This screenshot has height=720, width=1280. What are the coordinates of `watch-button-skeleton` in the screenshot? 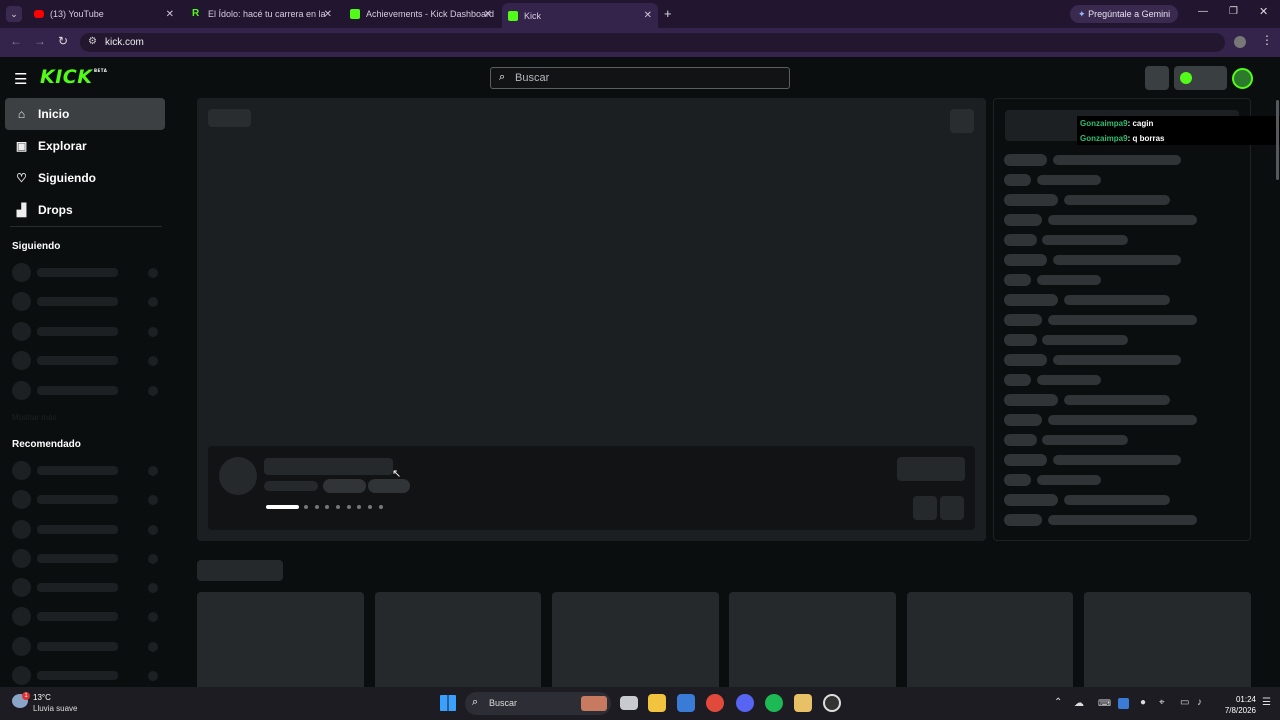 It's located at (931, 469).